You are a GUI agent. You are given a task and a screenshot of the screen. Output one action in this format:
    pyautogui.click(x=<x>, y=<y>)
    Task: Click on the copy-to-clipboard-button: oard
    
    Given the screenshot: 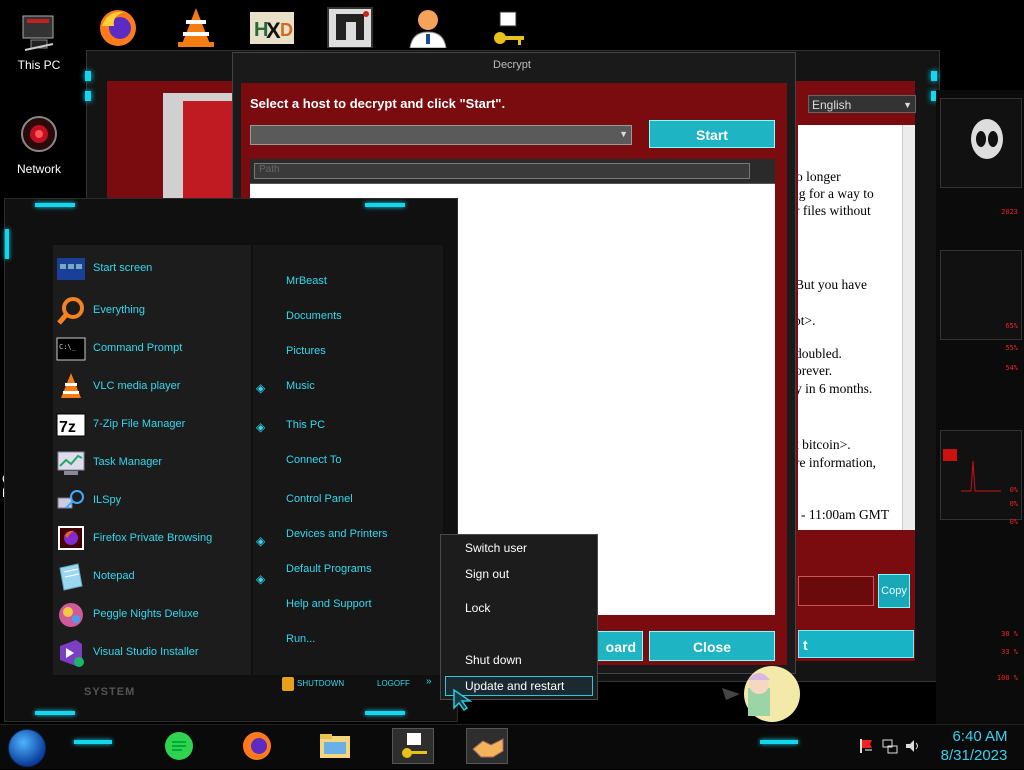 What is the action you would take?
    pyautogui.click(x=618, y=646)
    